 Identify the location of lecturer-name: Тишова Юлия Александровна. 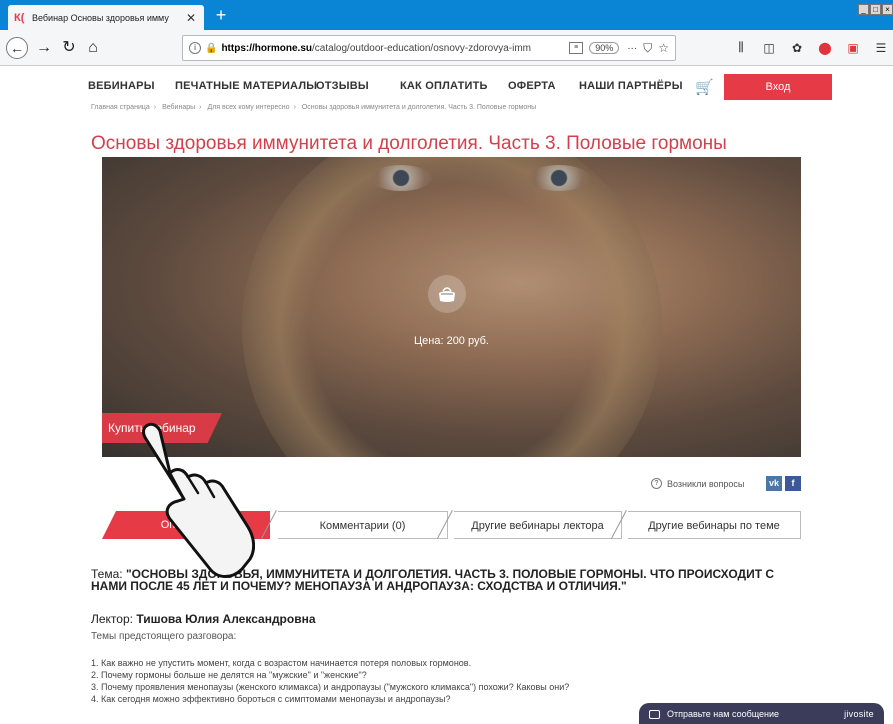
(226, 619).